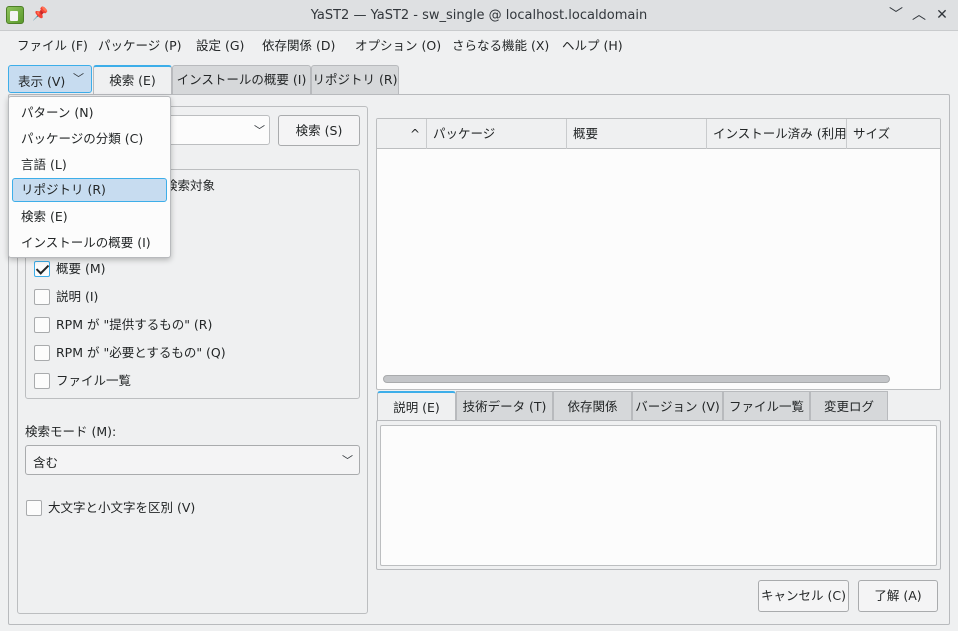 This screenshot has width=958, height=631. I want to click on menu-item-installation-summary: インストールの概要 (I), so click(89, 243).